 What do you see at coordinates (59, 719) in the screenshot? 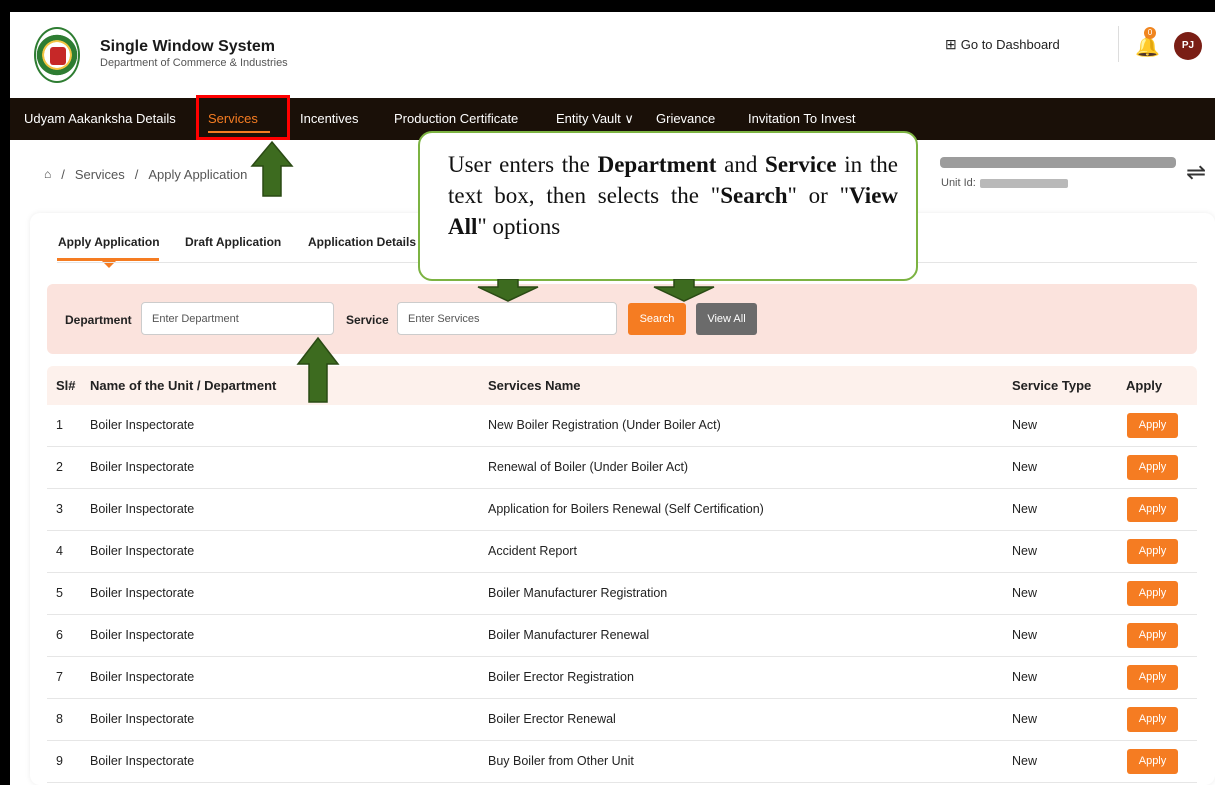
I see `cell-sl: 8` at bounding box center [59, 719].